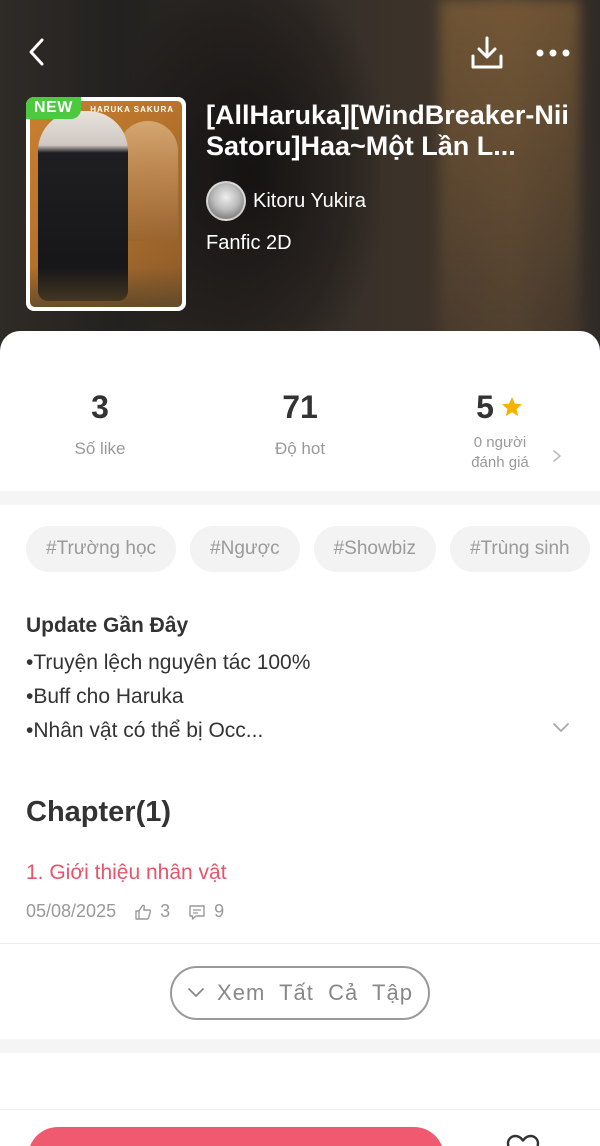  What do you see at coordinates (300, 448) in the screenshot?
I see `hot-label: Độ hot` at bounding box center [300, 448].